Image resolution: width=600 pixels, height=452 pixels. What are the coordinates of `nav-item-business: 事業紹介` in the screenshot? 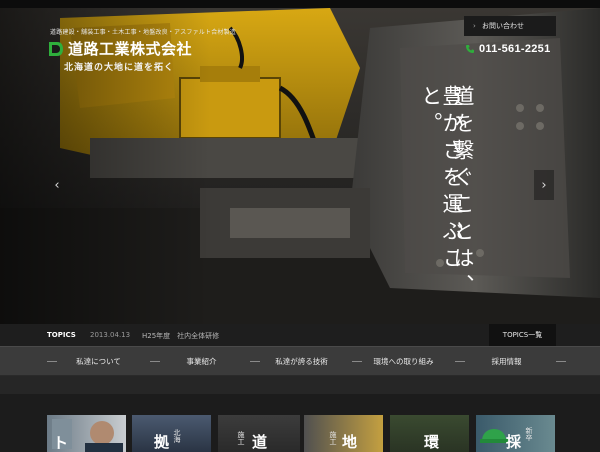 It's located at (201, 361).